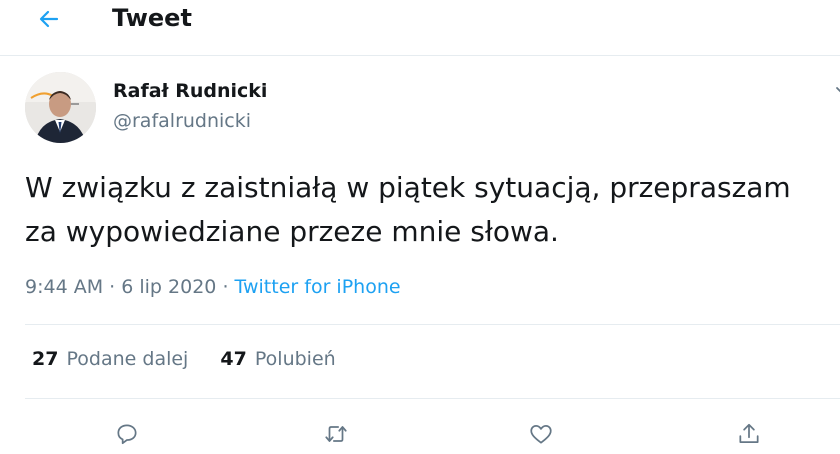 The height and width of the screenshot is (454, 840). I want to click on author-handle: @rafalrudnicki, so click(182, 121).